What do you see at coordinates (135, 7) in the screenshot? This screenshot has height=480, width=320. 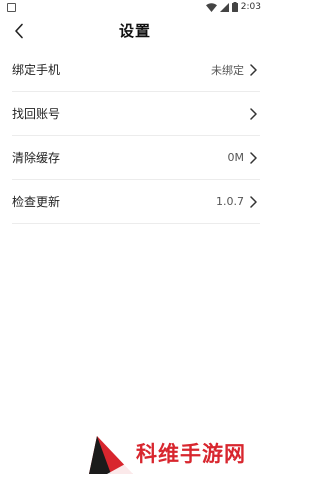 I see `status-bar: 2:03` at bounding box center [135, 7].